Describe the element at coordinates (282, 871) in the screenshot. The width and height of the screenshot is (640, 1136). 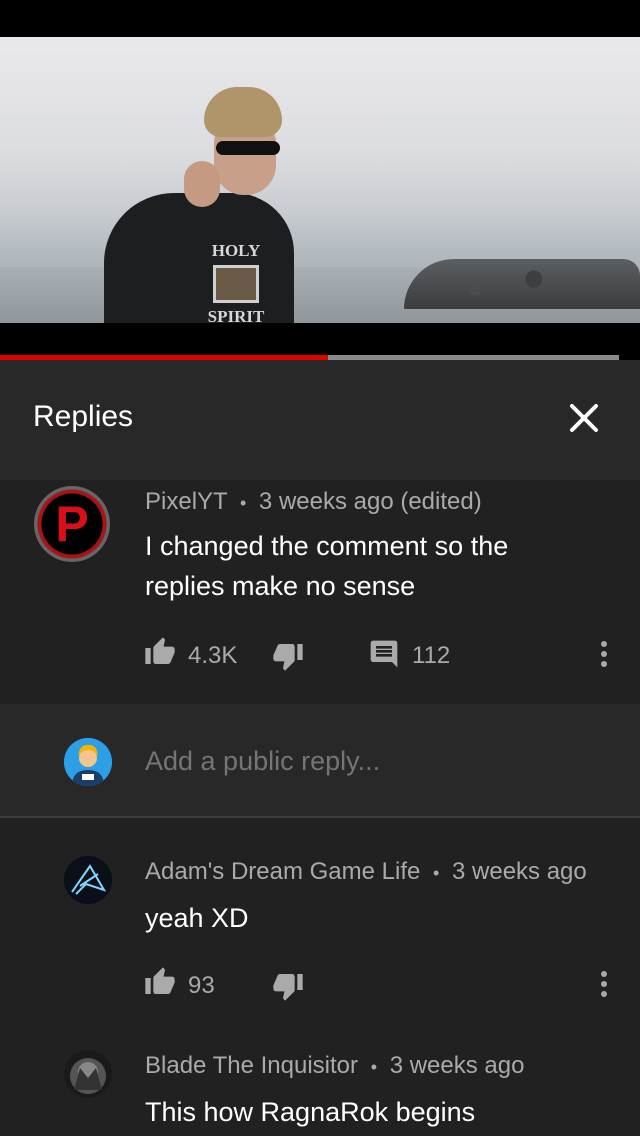
I see `reply-author: Adam's Dream Game Life` at that location.